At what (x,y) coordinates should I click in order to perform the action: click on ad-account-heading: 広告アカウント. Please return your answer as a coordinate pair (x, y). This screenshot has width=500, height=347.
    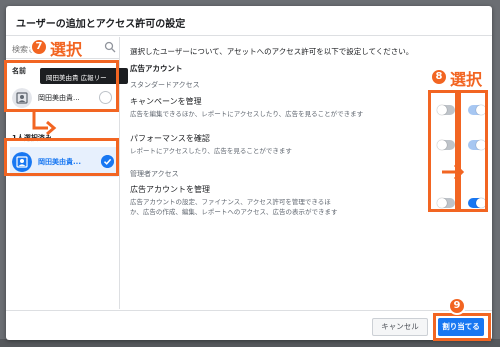
    Looking at the image, I should click on (156, 68).